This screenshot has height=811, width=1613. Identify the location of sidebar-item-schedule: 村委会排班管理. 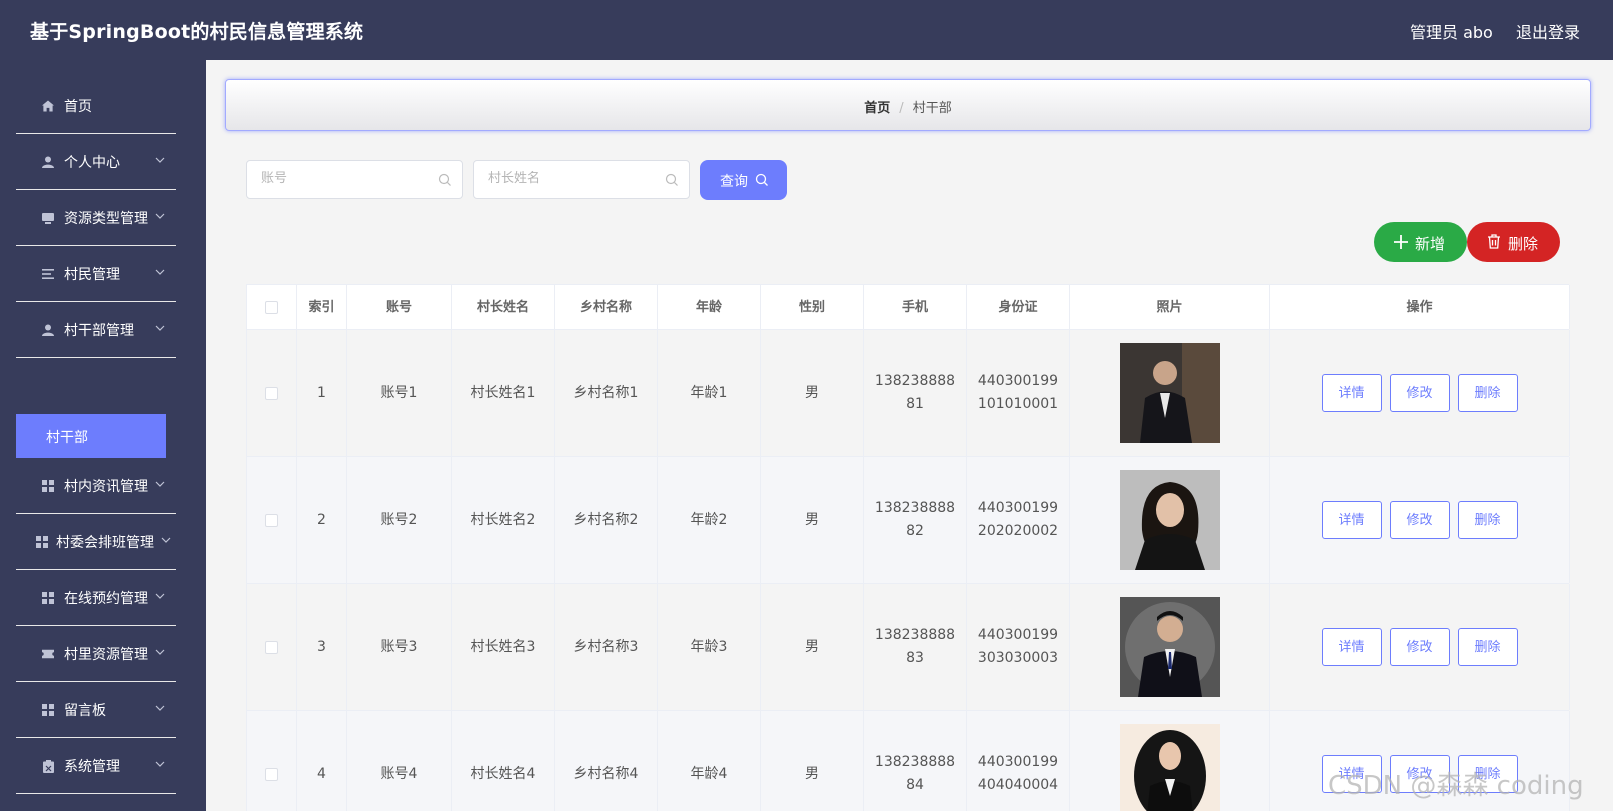
(96, 542).